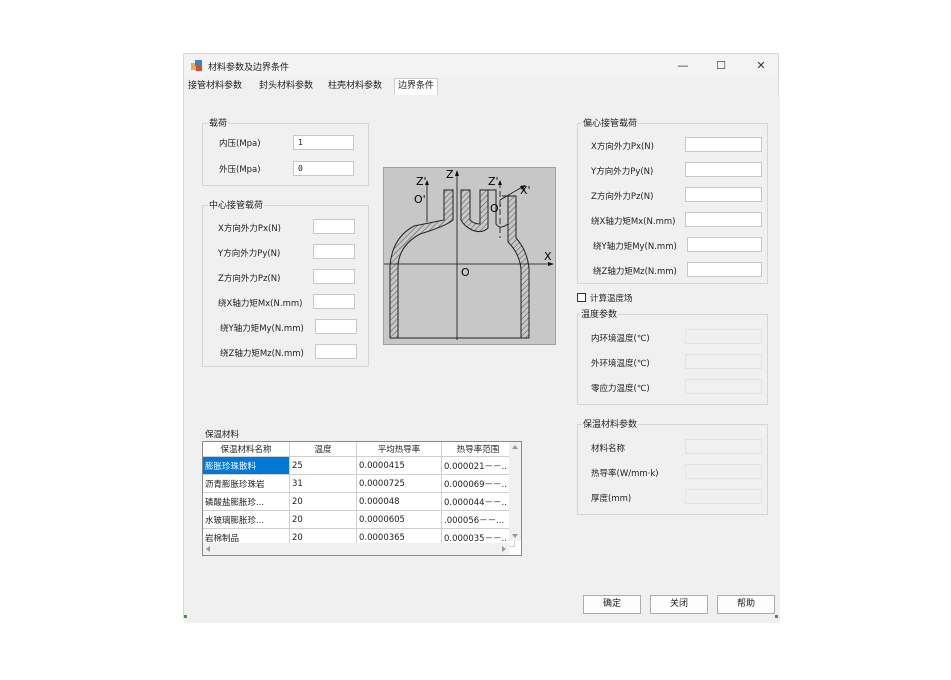  What do you see at coordinates (478, 483) in the screenshot?
I see `cell-range: 0.000069－－..` at bounding box center [478, 483].